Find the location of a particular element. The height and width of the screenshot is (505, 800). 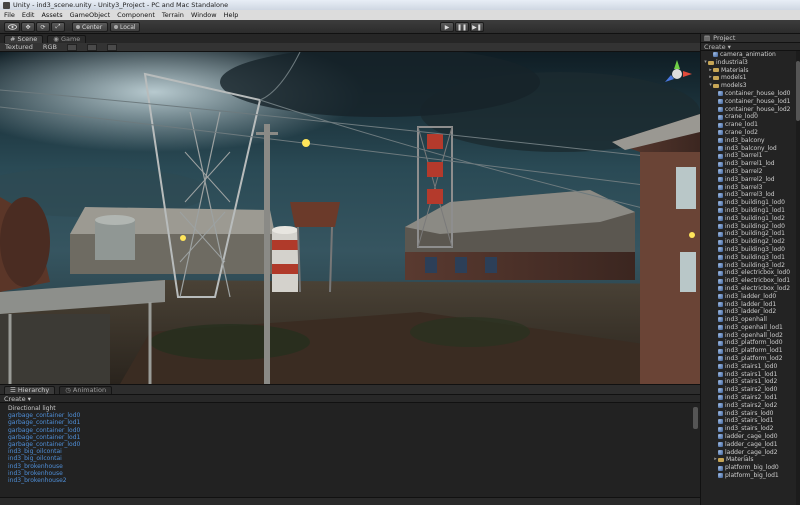

hierarchy-create-button: Create ▾ is located at coordinates (17, 399).